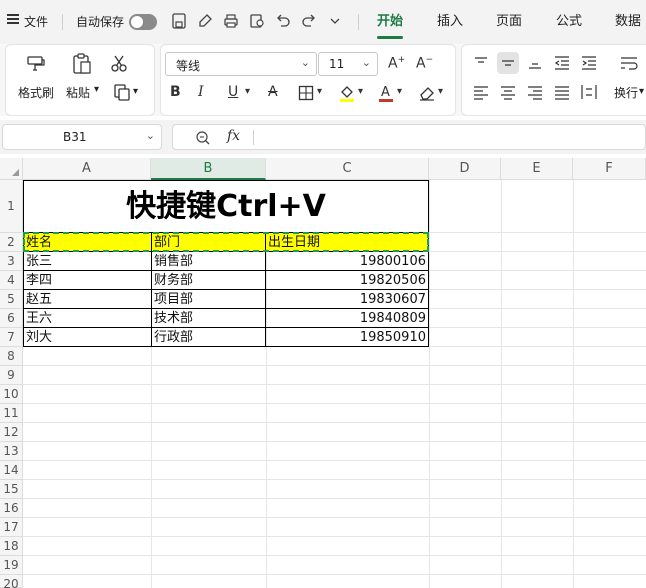  What do you see at coordinates (11, 565) in the screenshot?
I see `row-header: 19` at bounding box center [11, 565].